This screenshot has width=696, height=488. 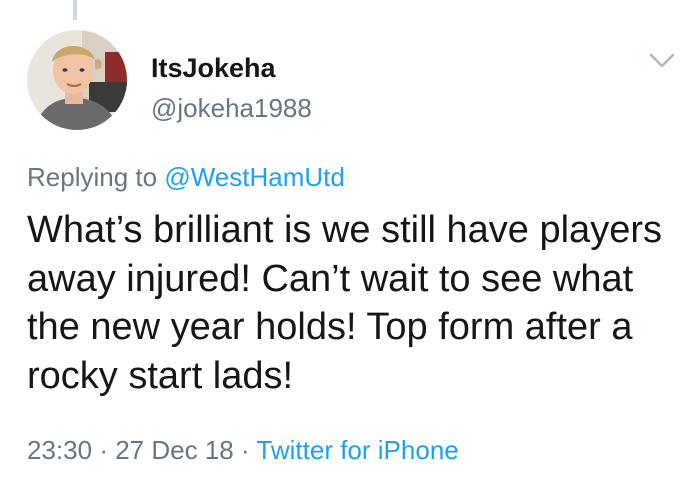 I want to click on tweet-menu-button, so click(x=662, y=61).